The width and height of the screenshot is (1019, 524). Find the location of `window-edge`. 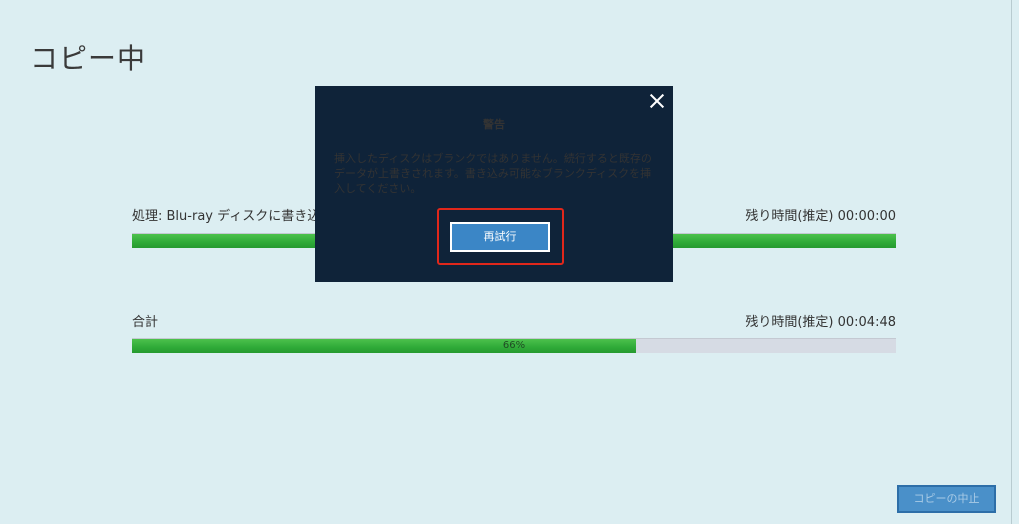

window-edge is located at coordinates (1011, 262).